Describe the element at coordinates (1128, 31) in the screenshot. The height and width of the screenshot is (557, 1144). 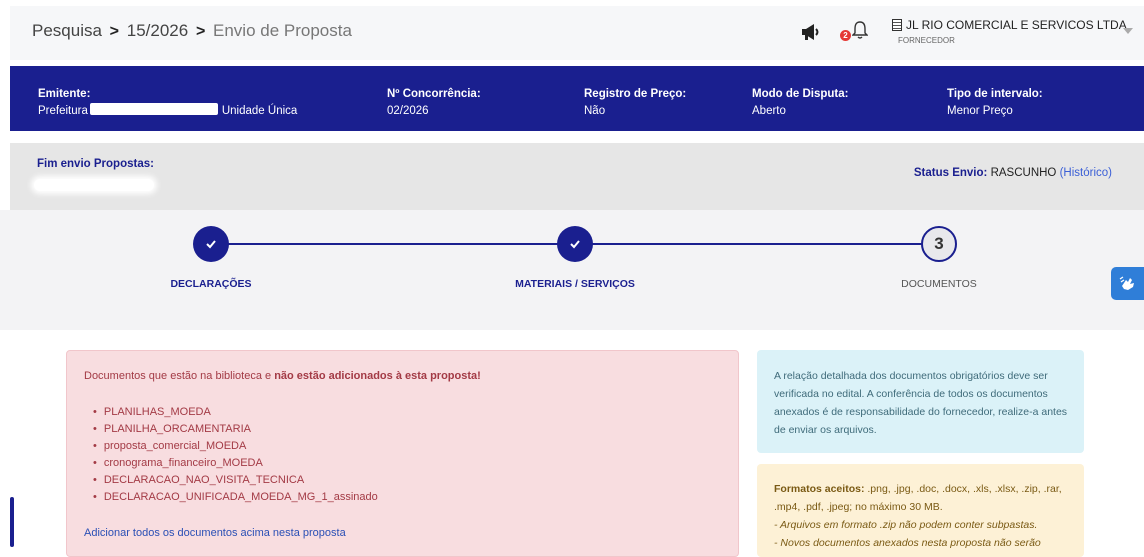
I see `chevron-down-icon` at that location.